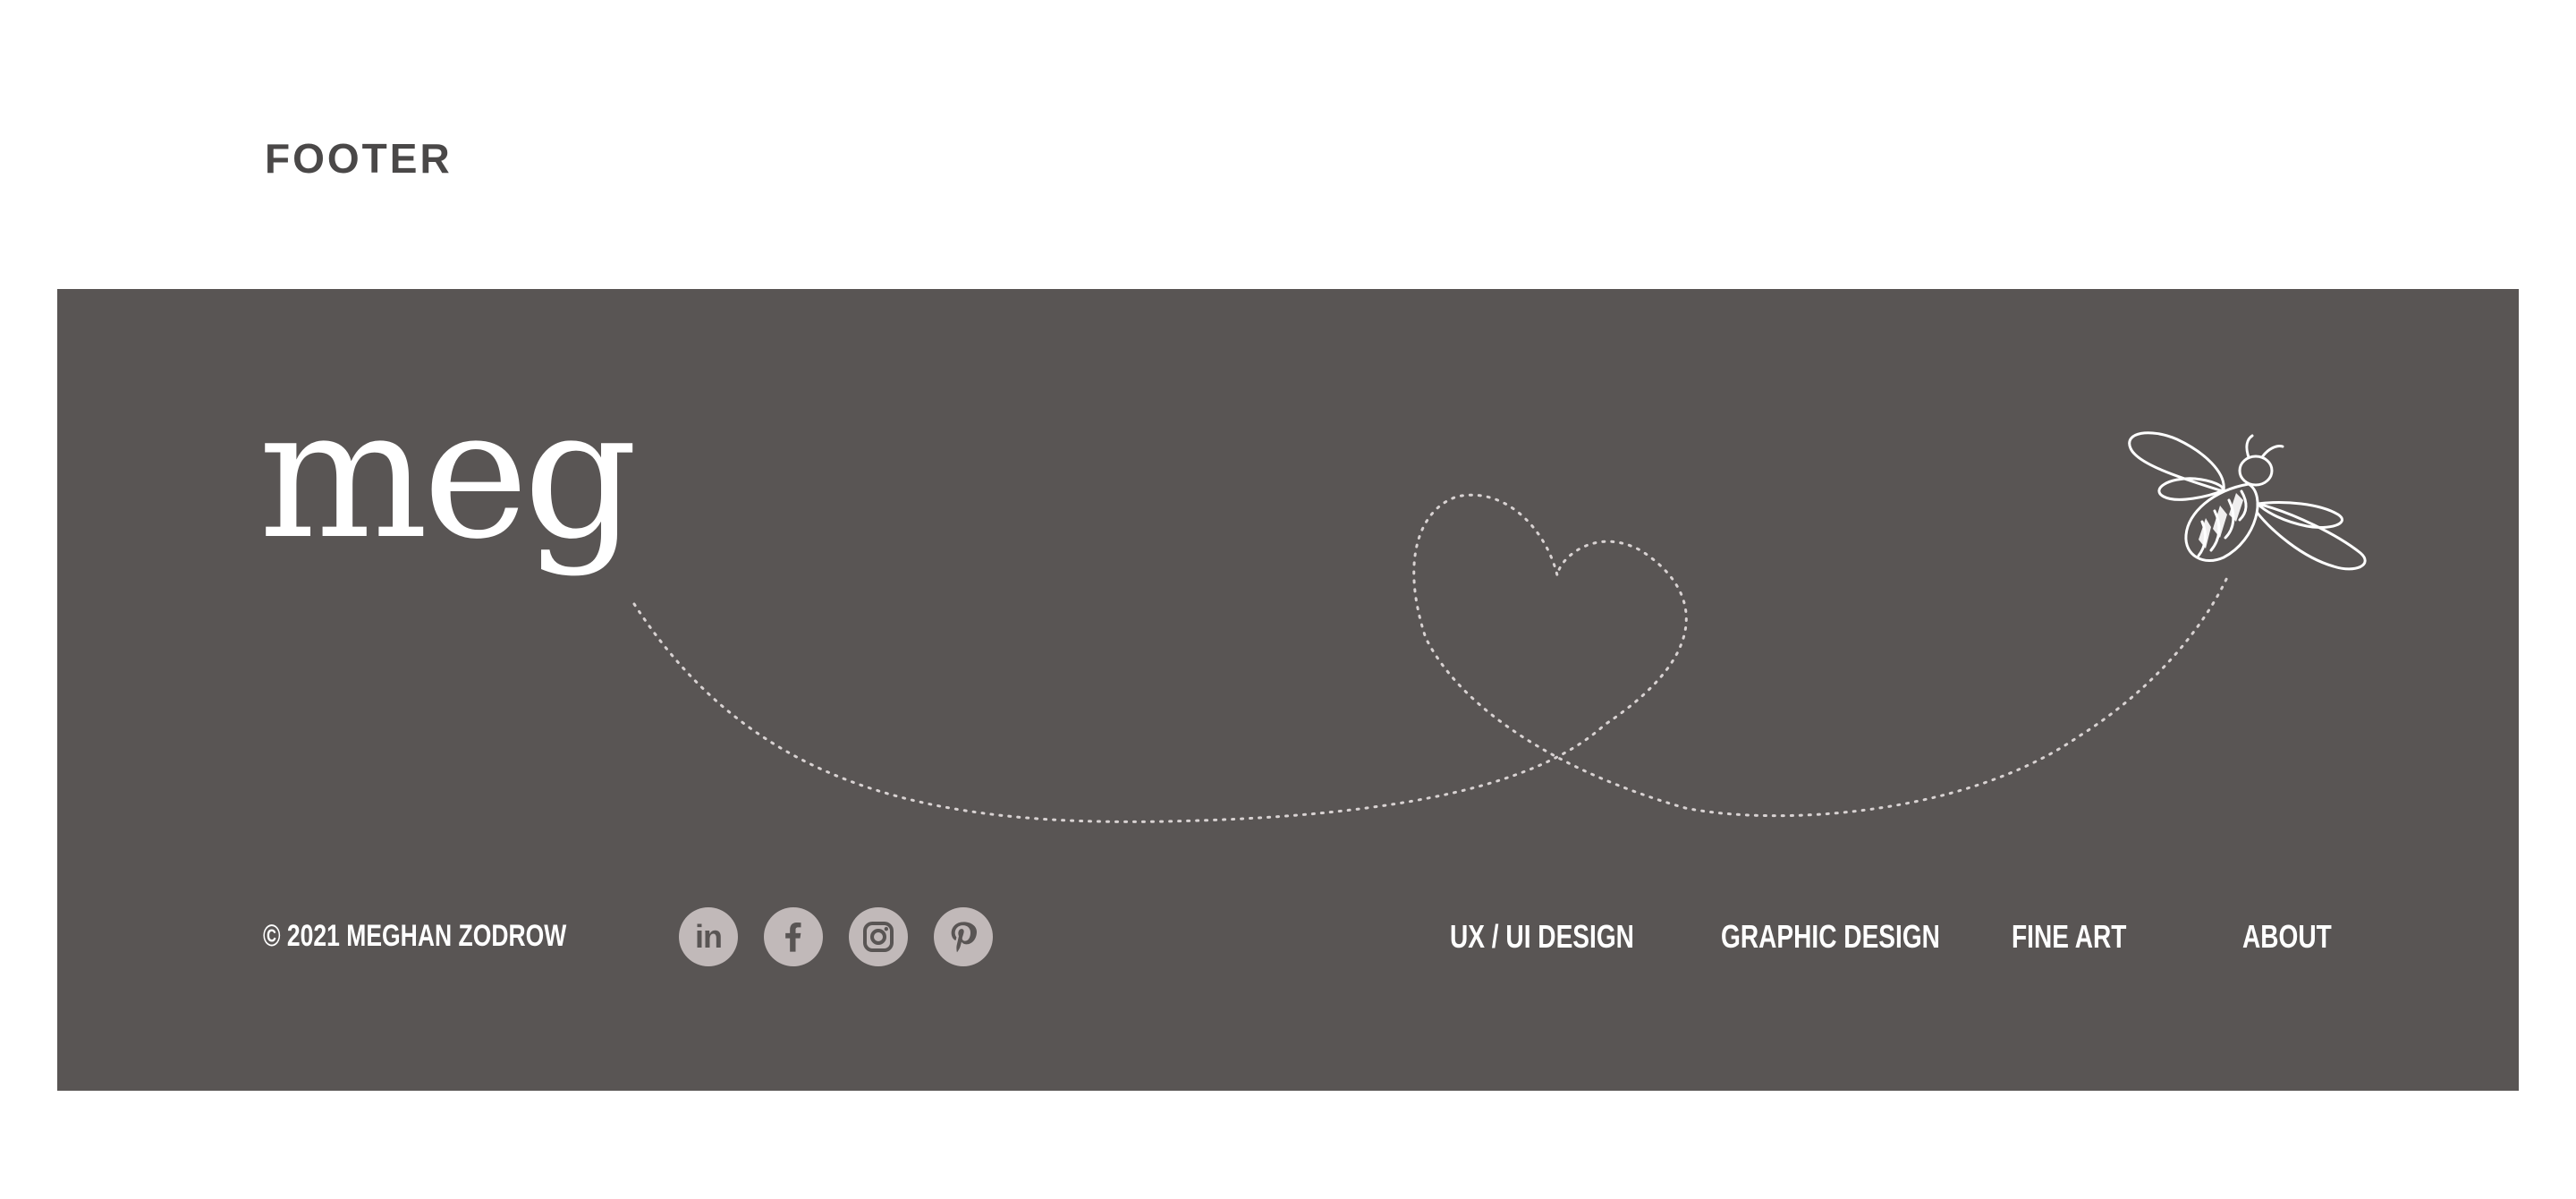  What do you see at coordinates (1542, 937) in the screenshot?
I see `nav-ux-ui-design: UX / UI DESIGN` at bounding box center [1542, 937].